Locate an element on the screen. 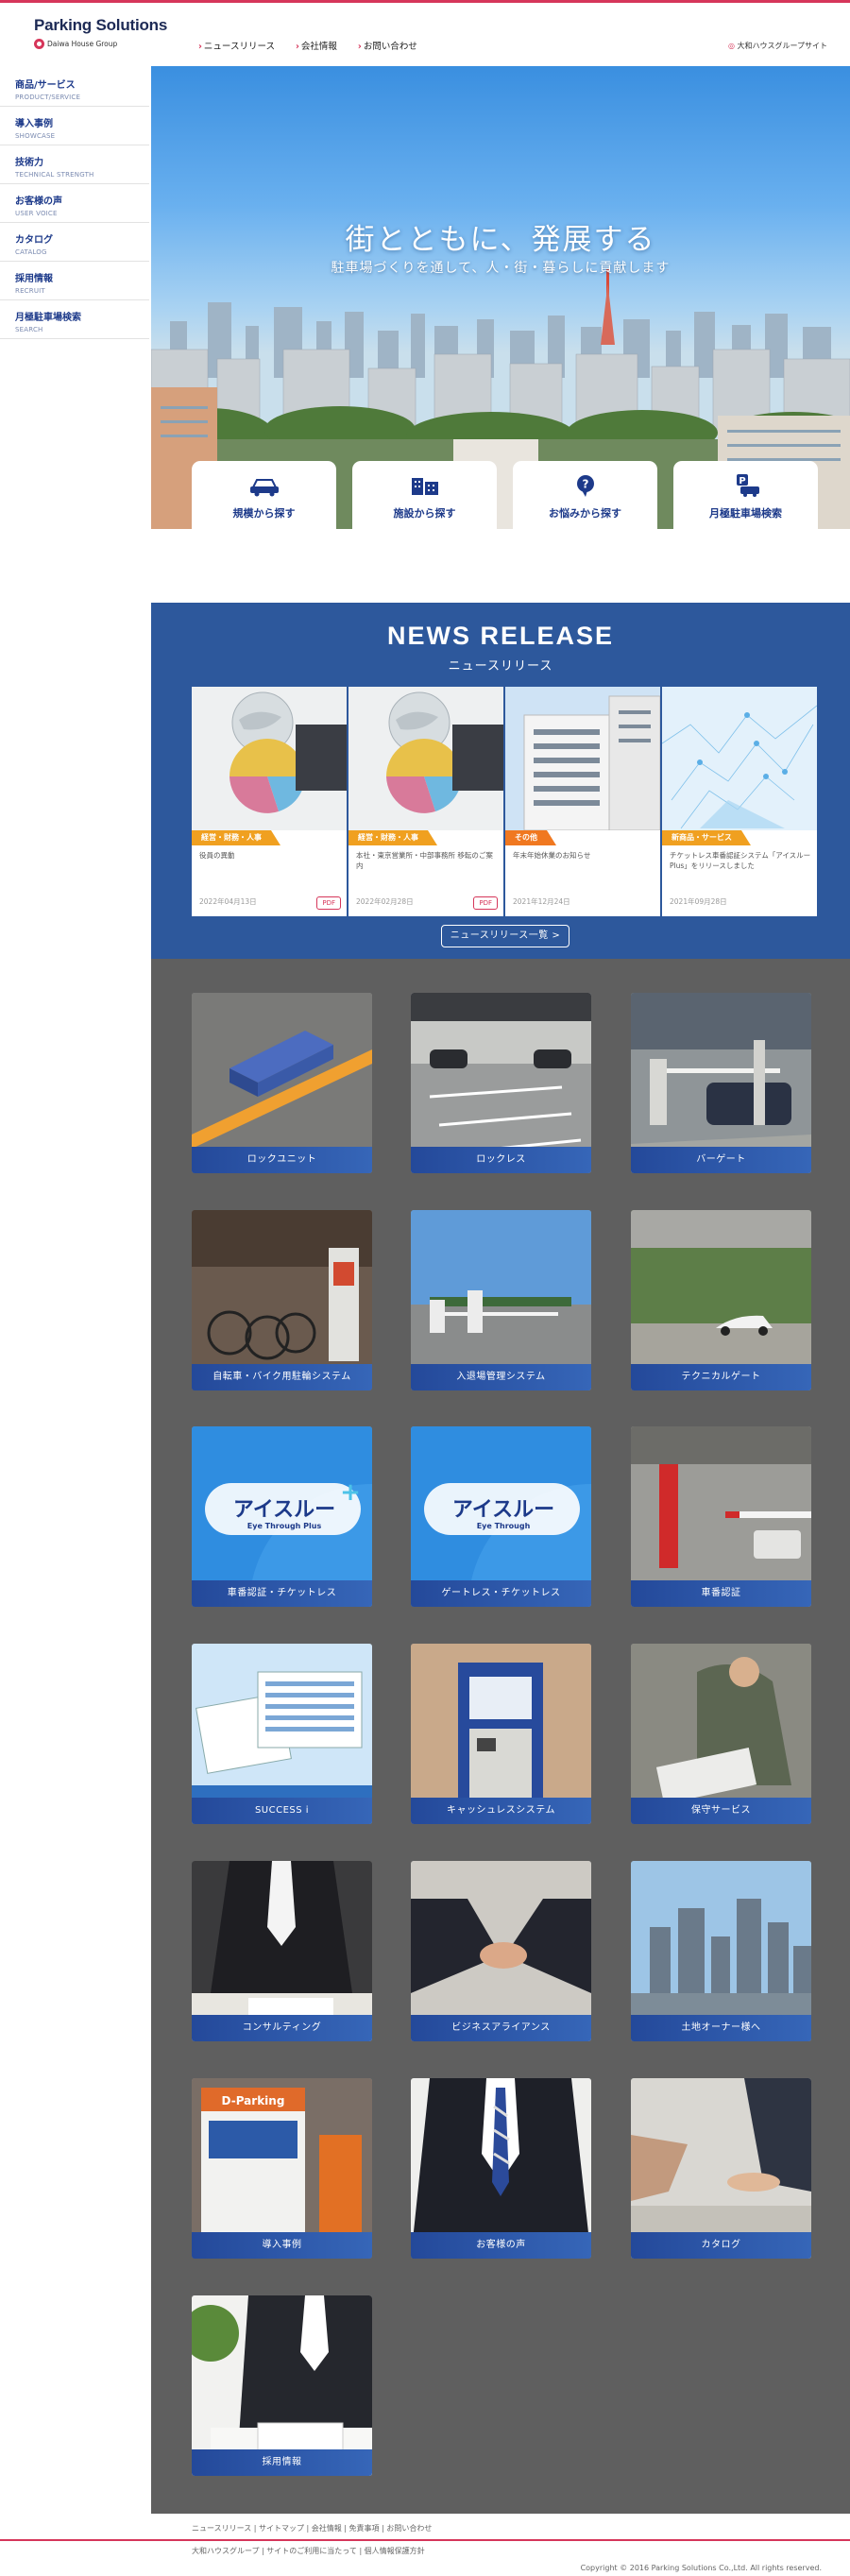  sidebar-item-label: お客様の声 is located at coordinates (38, 201).